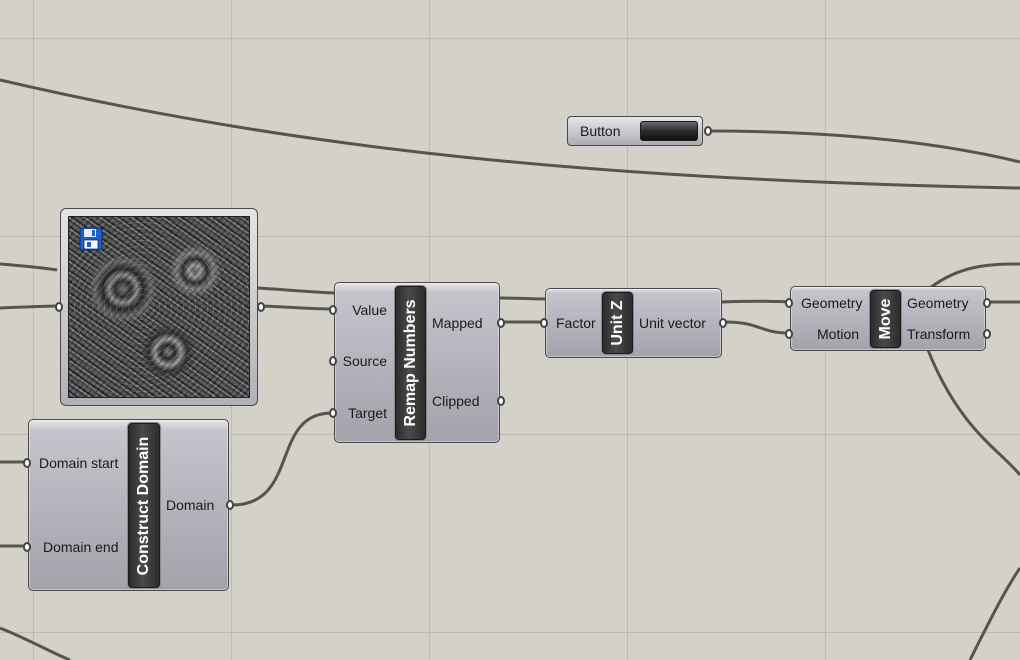  I want to click on move-output-transform: Transform, so click(939, 334).